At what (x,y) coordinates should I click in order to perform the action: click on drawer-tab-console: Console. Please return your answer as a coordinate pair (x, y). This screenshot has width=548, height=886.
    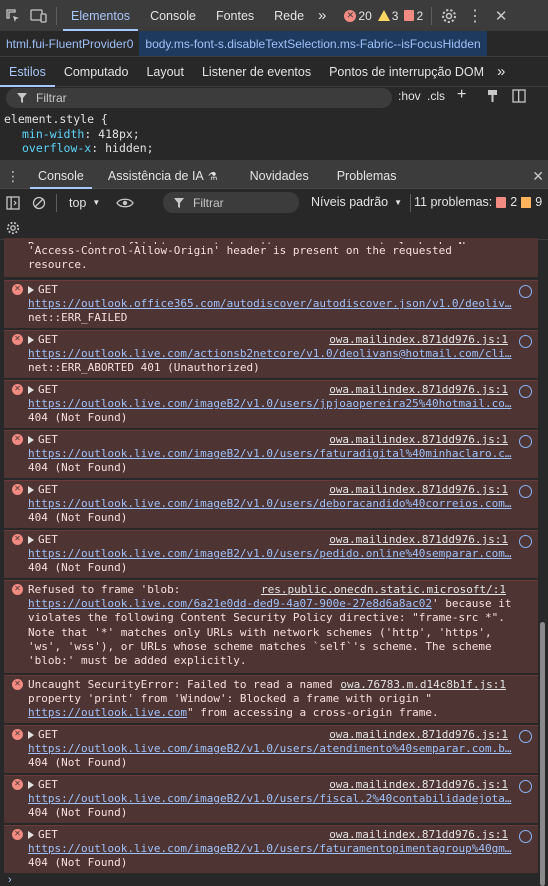
    Looking at the image, I should click on (61, 176).